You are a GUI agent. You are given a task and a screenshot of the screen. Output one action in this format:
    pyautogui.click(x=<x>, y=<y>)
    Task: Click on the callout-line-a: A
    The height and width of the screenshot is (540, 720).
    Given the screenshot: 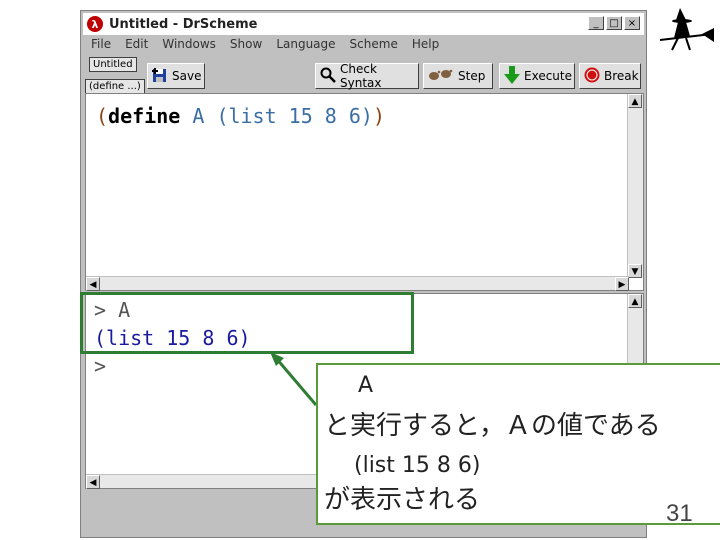 What is the action you would take?
    pyautogui.click(x=366, y=385)
    